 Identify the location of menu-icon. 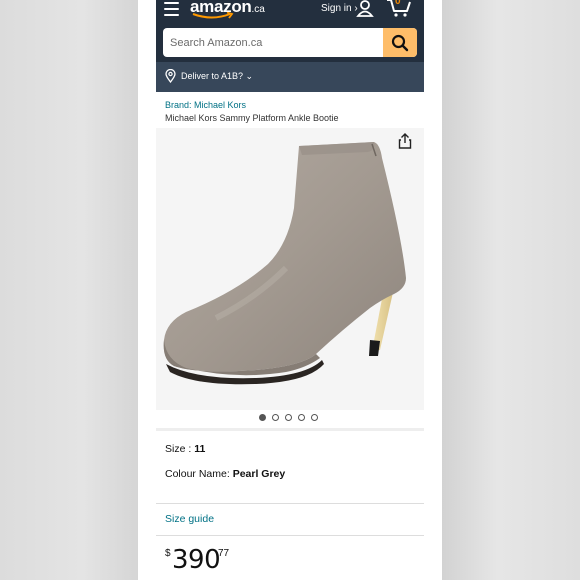
(171, 9).